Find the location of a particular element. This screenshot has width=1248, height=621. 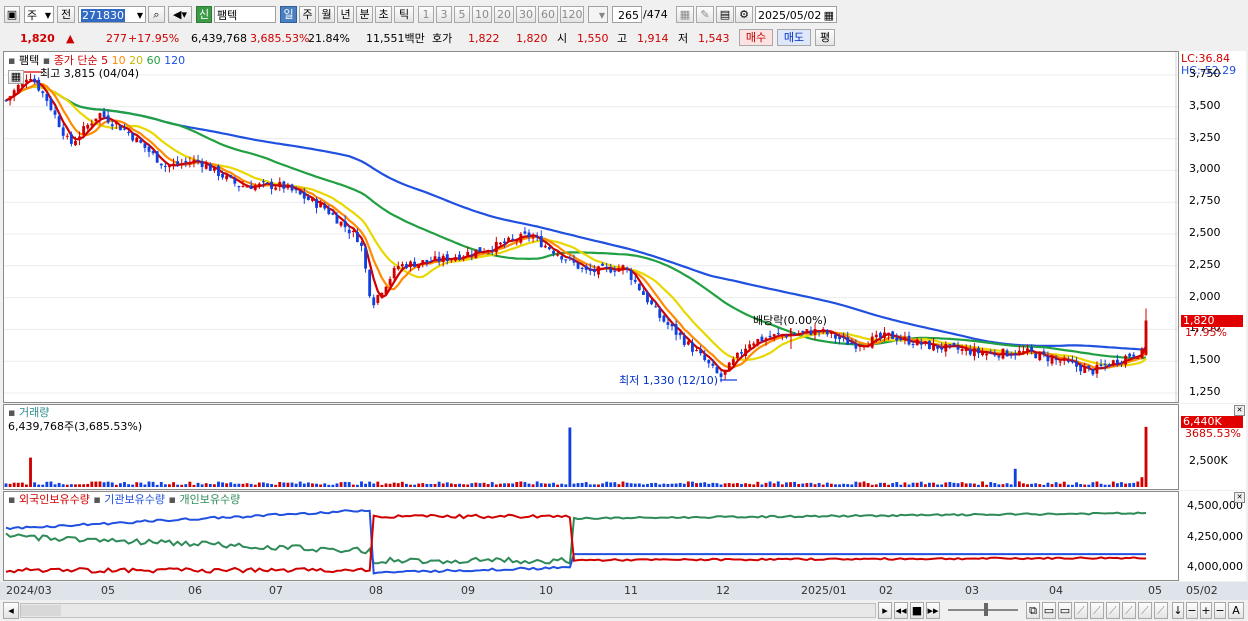

grid-tool-button: ▦ is located at coordinates (685, 14).